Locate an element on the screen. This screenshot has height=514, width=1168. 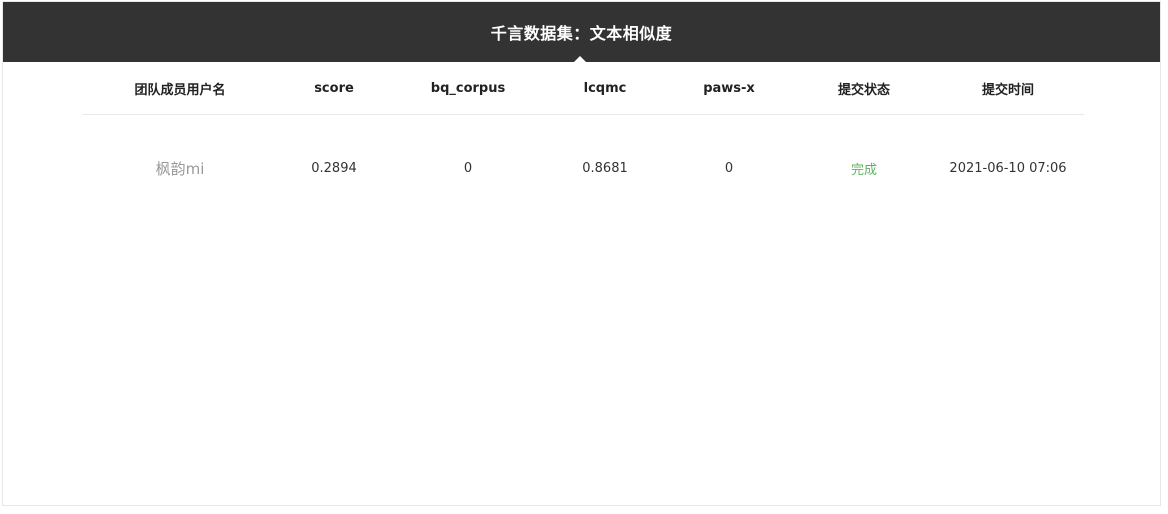
cell-bq-corpus: 0 is located at coordinates (468, 168).